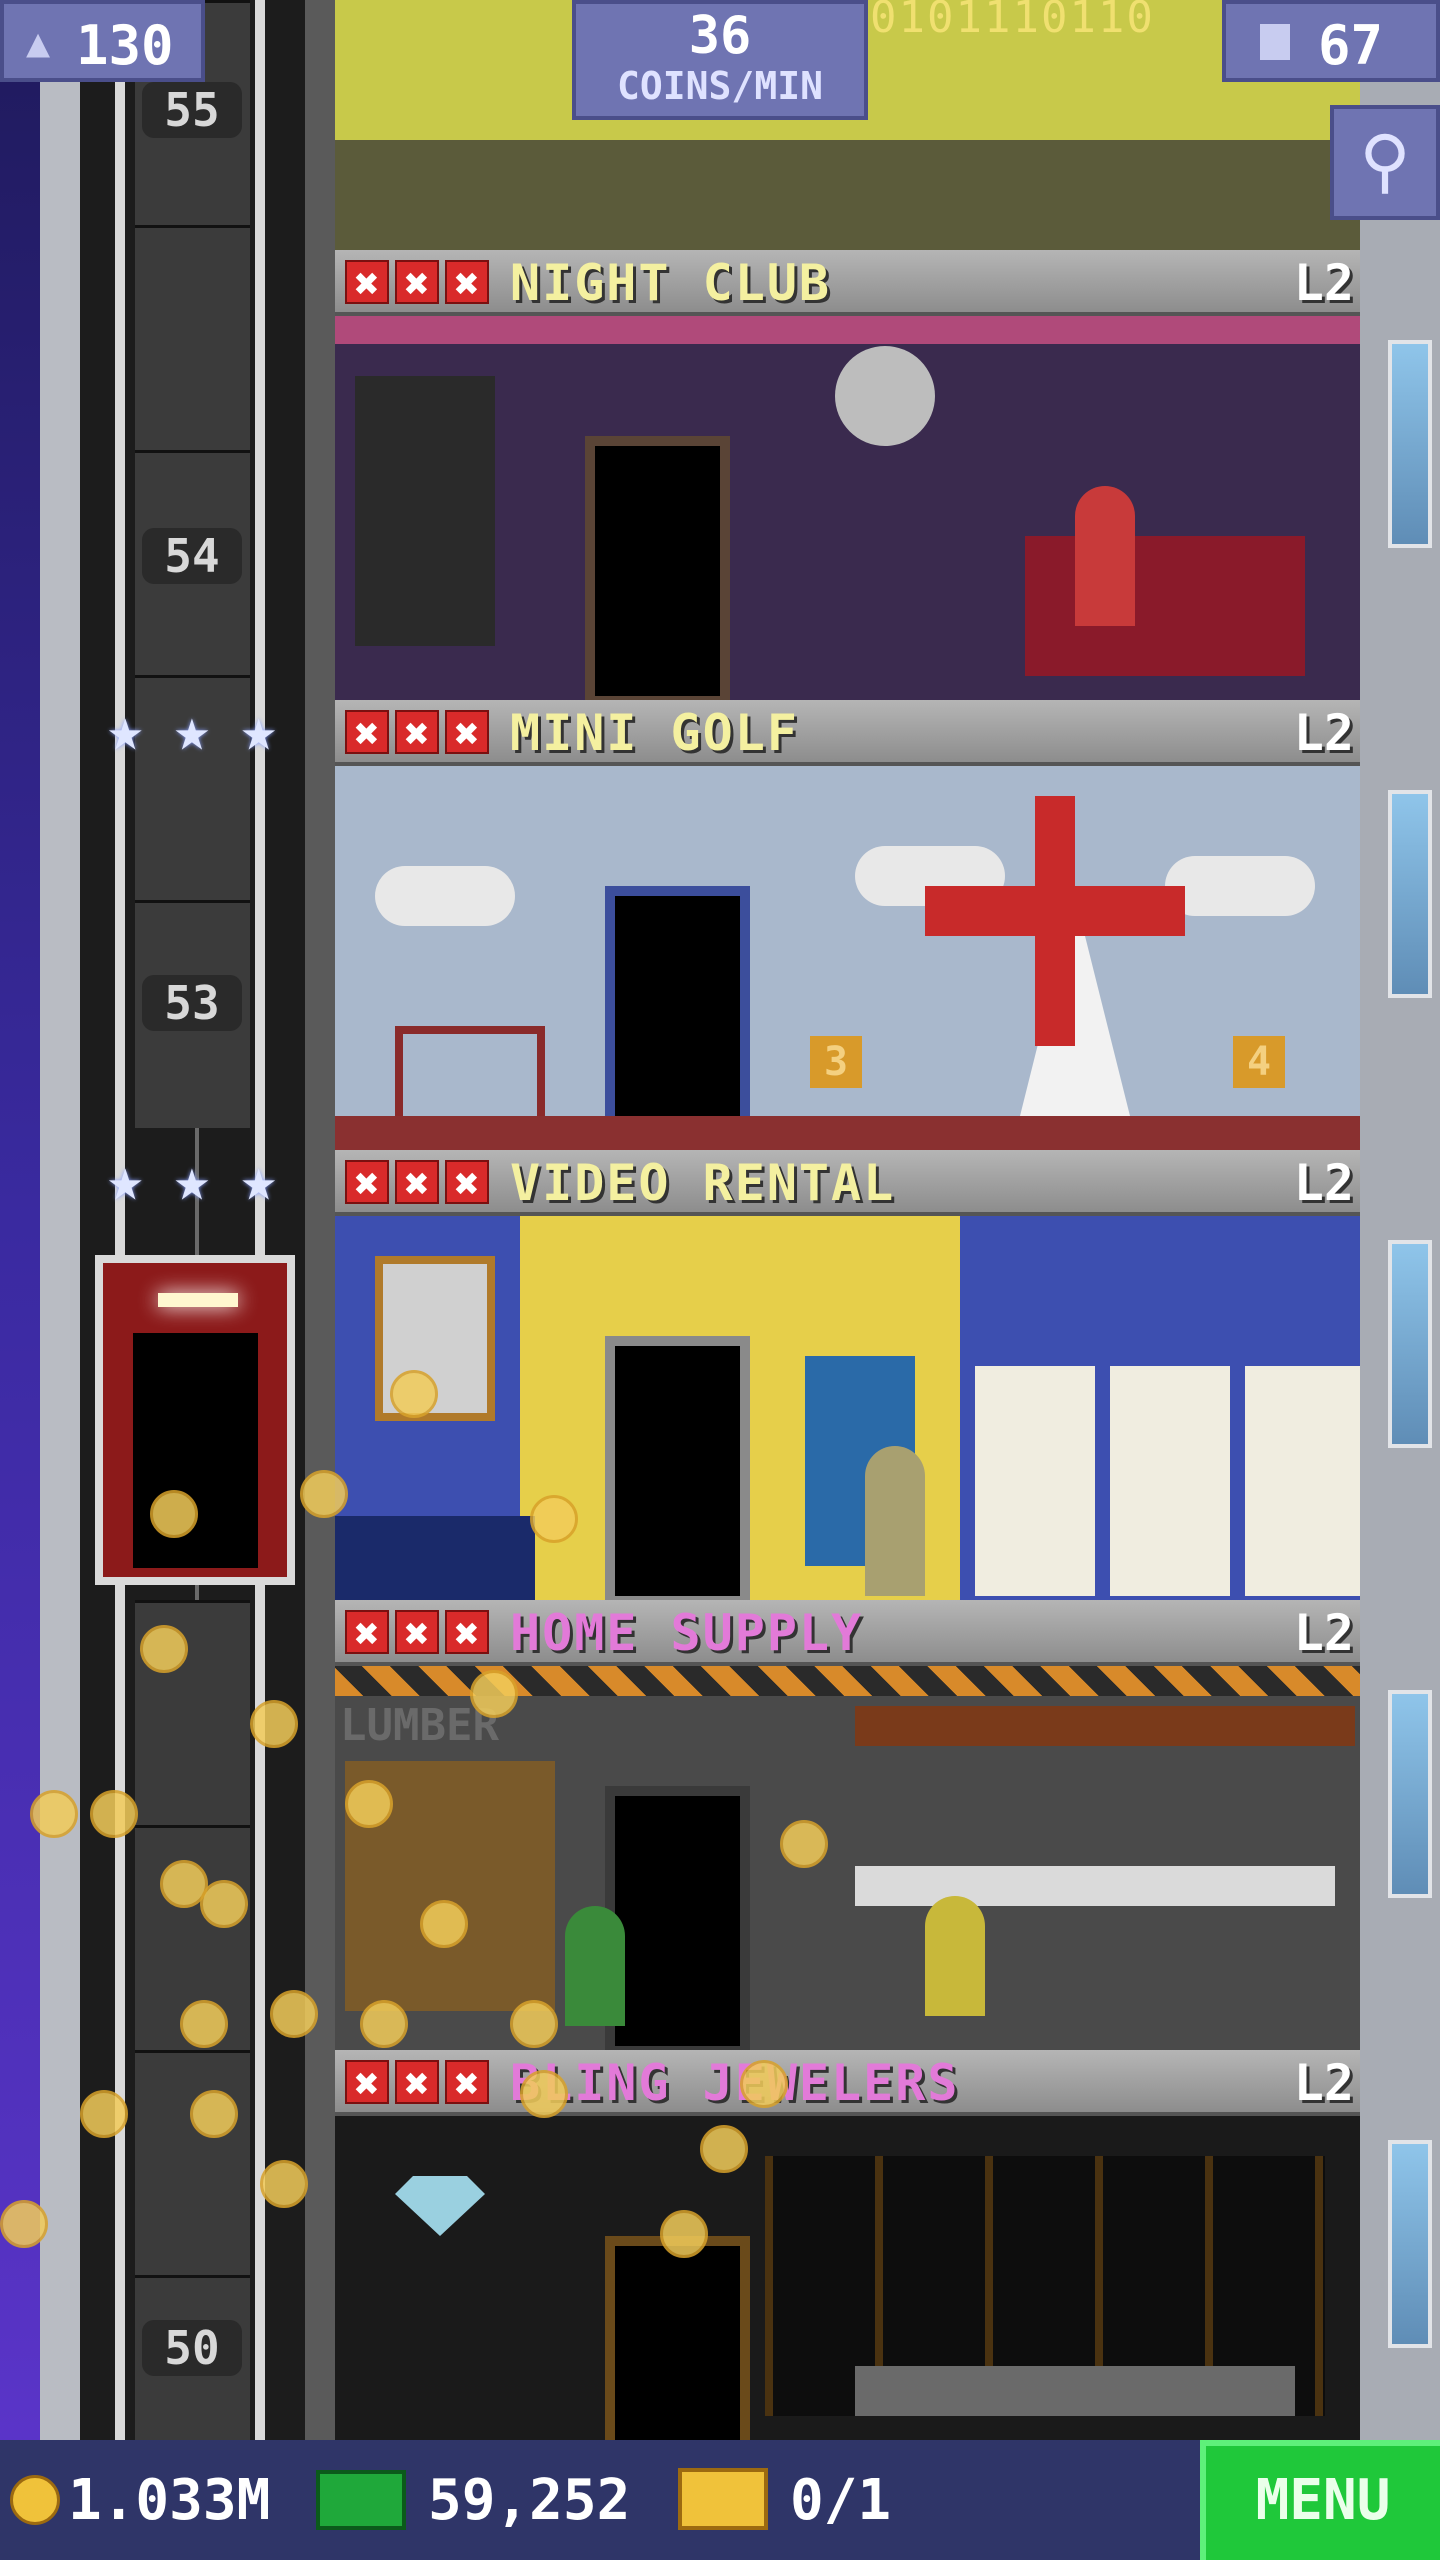 The height and width of the screenshot is (2560, 1440). Describe the element at coordinates (847, 925) in the screenshot. I see `floor-mini-golf: ✖ ✖ ✖ MINI GOLF L2 3 4` at that location.